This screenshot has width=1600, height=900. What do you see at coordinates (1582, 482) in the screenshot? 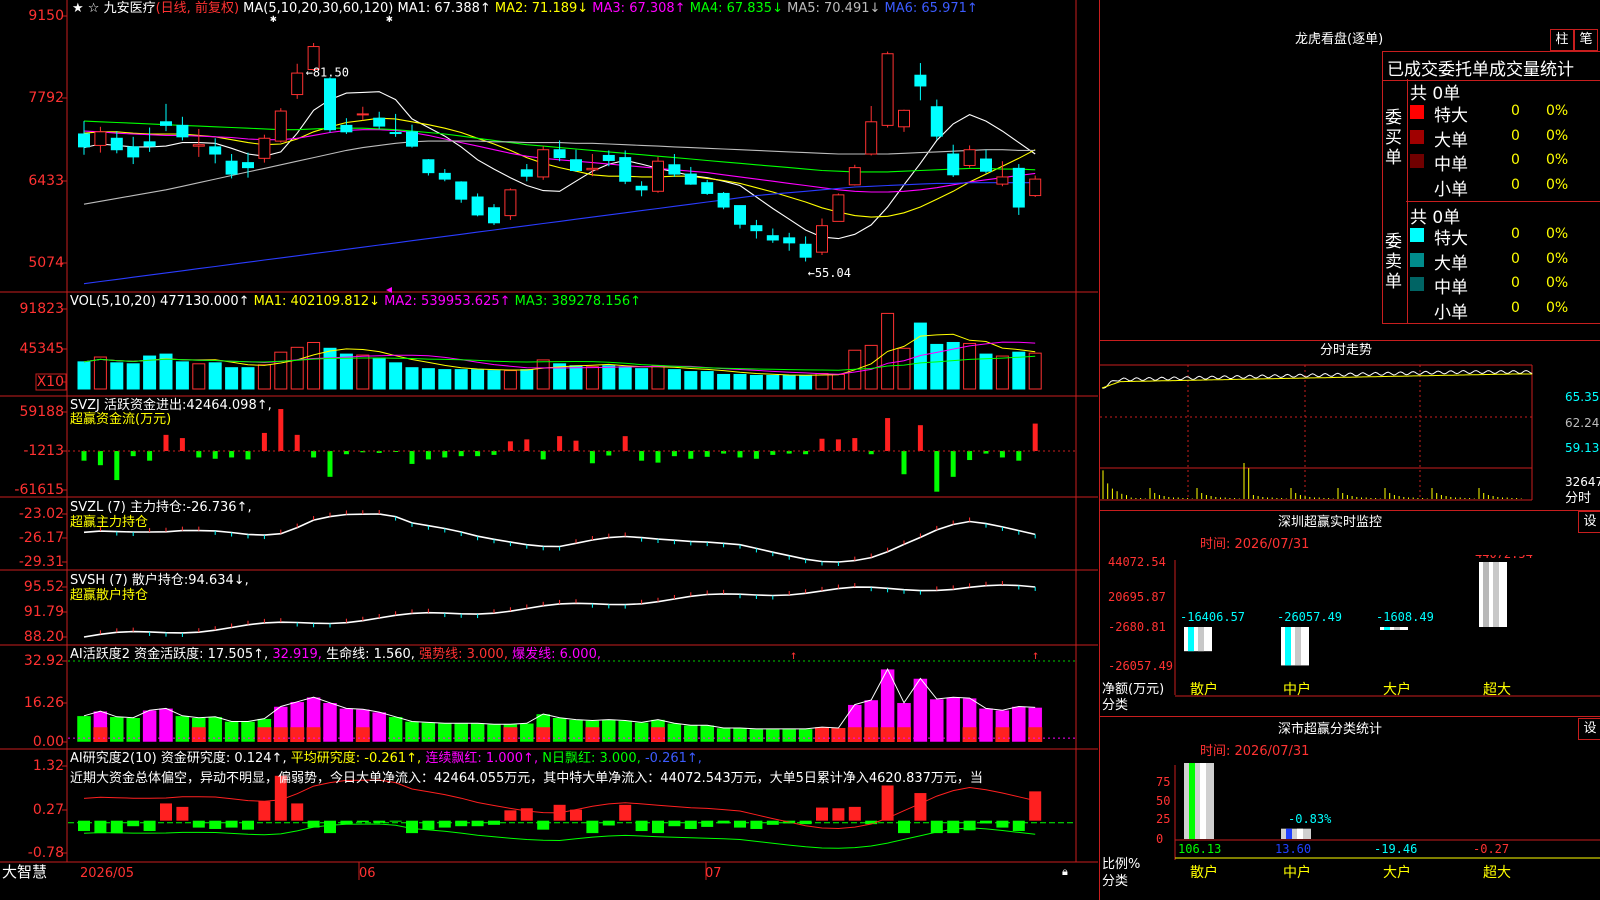
I see `intraday-axis-3: 32647` at bounding box center [1582, 482].